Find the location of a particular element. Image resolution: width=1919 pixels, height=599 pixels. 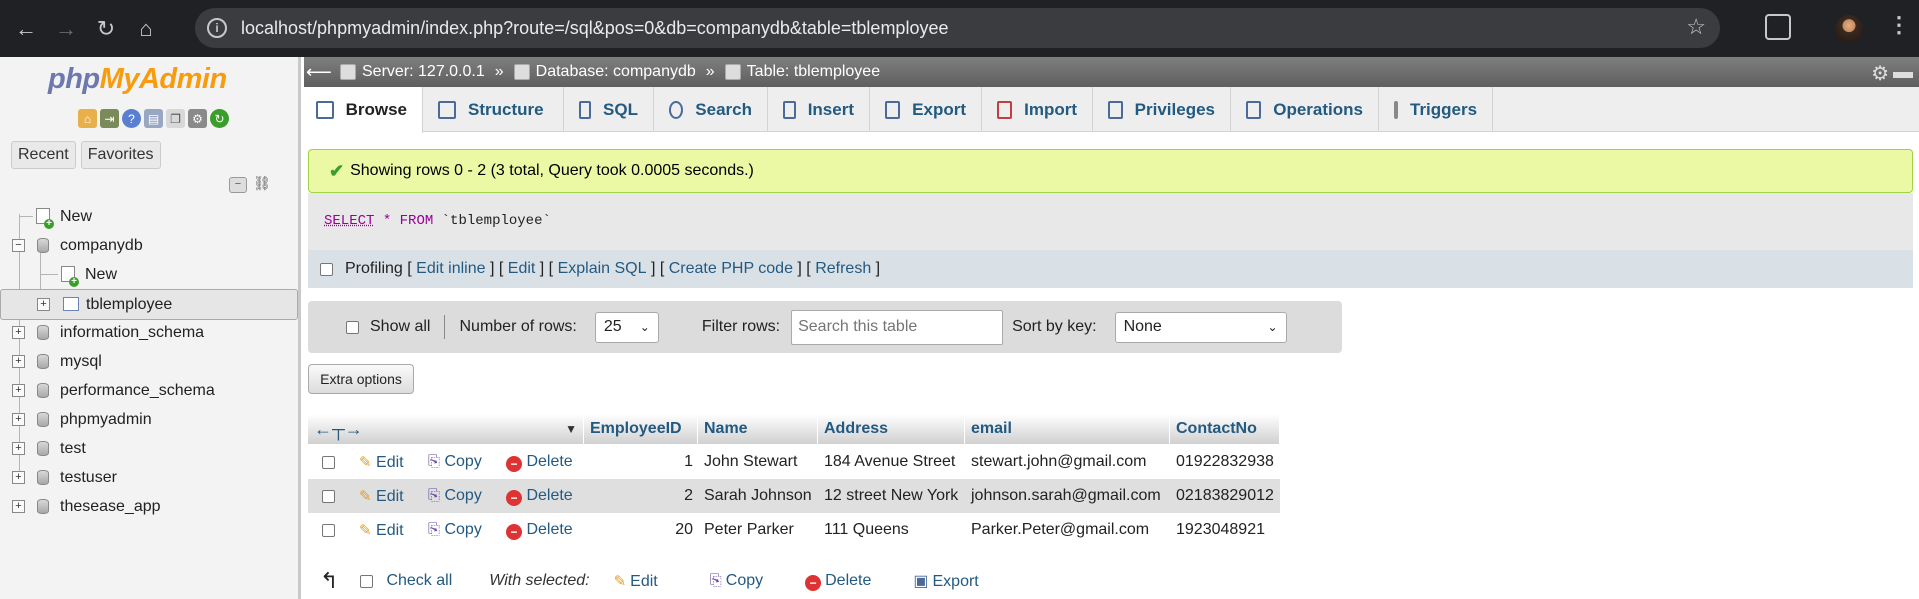

check-all-checkbox is located at coordinates (367, 581).